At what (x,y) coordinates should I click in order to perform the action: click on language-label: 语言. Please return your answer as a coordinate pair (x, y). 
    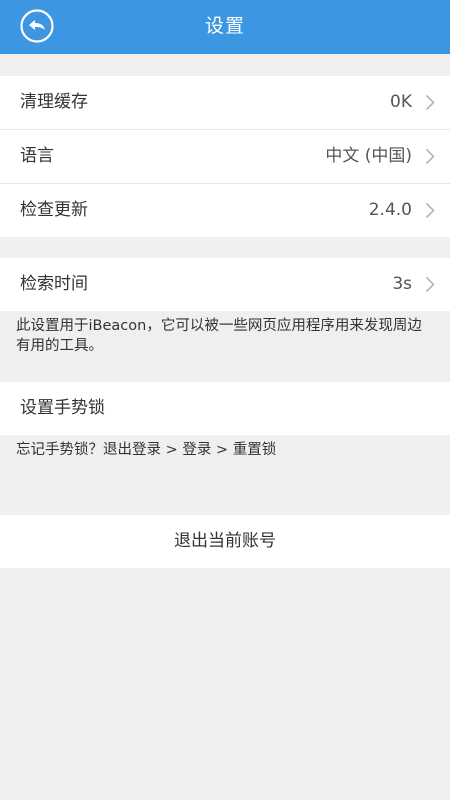
    Looking at the image, I should click on (37, 156).